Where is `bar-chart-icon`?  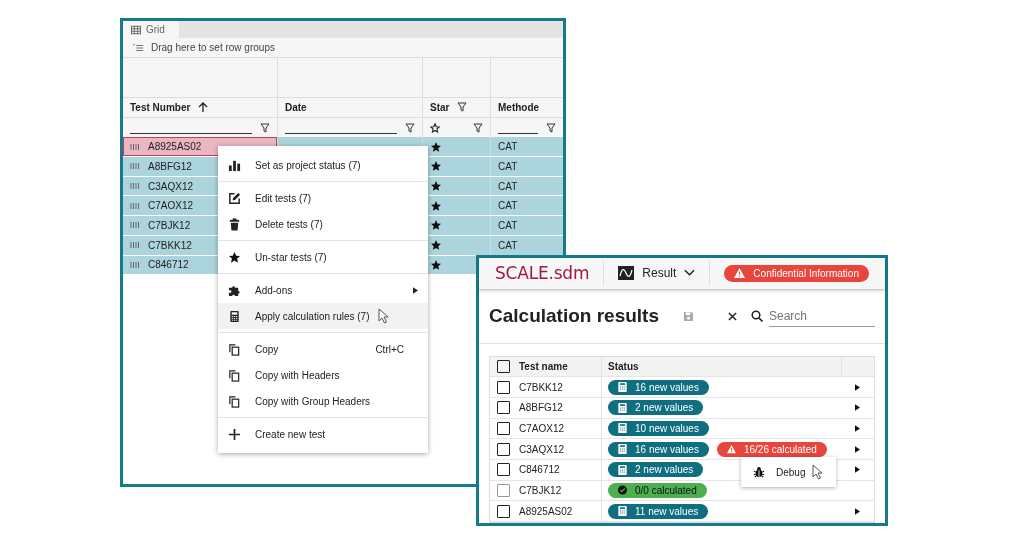 bar-chart-icon is located at coordinates (234, 165).